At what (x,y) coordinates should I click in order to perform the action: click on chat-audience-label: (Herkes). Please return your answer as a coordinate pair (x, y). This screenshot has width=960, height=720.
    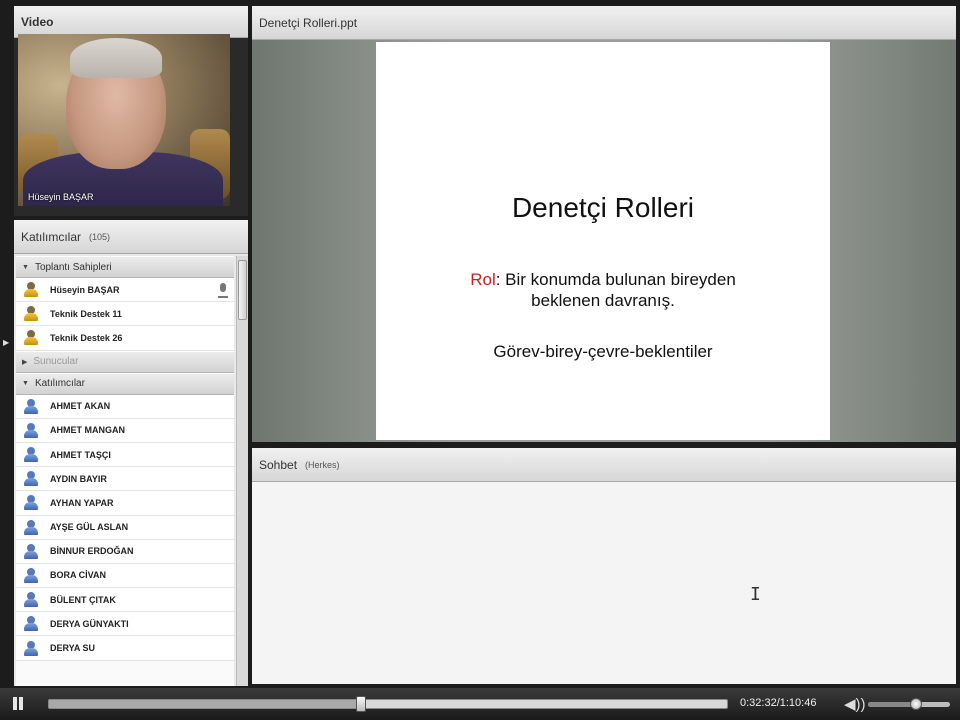
    Looking at the image, I should click on (322, 465).